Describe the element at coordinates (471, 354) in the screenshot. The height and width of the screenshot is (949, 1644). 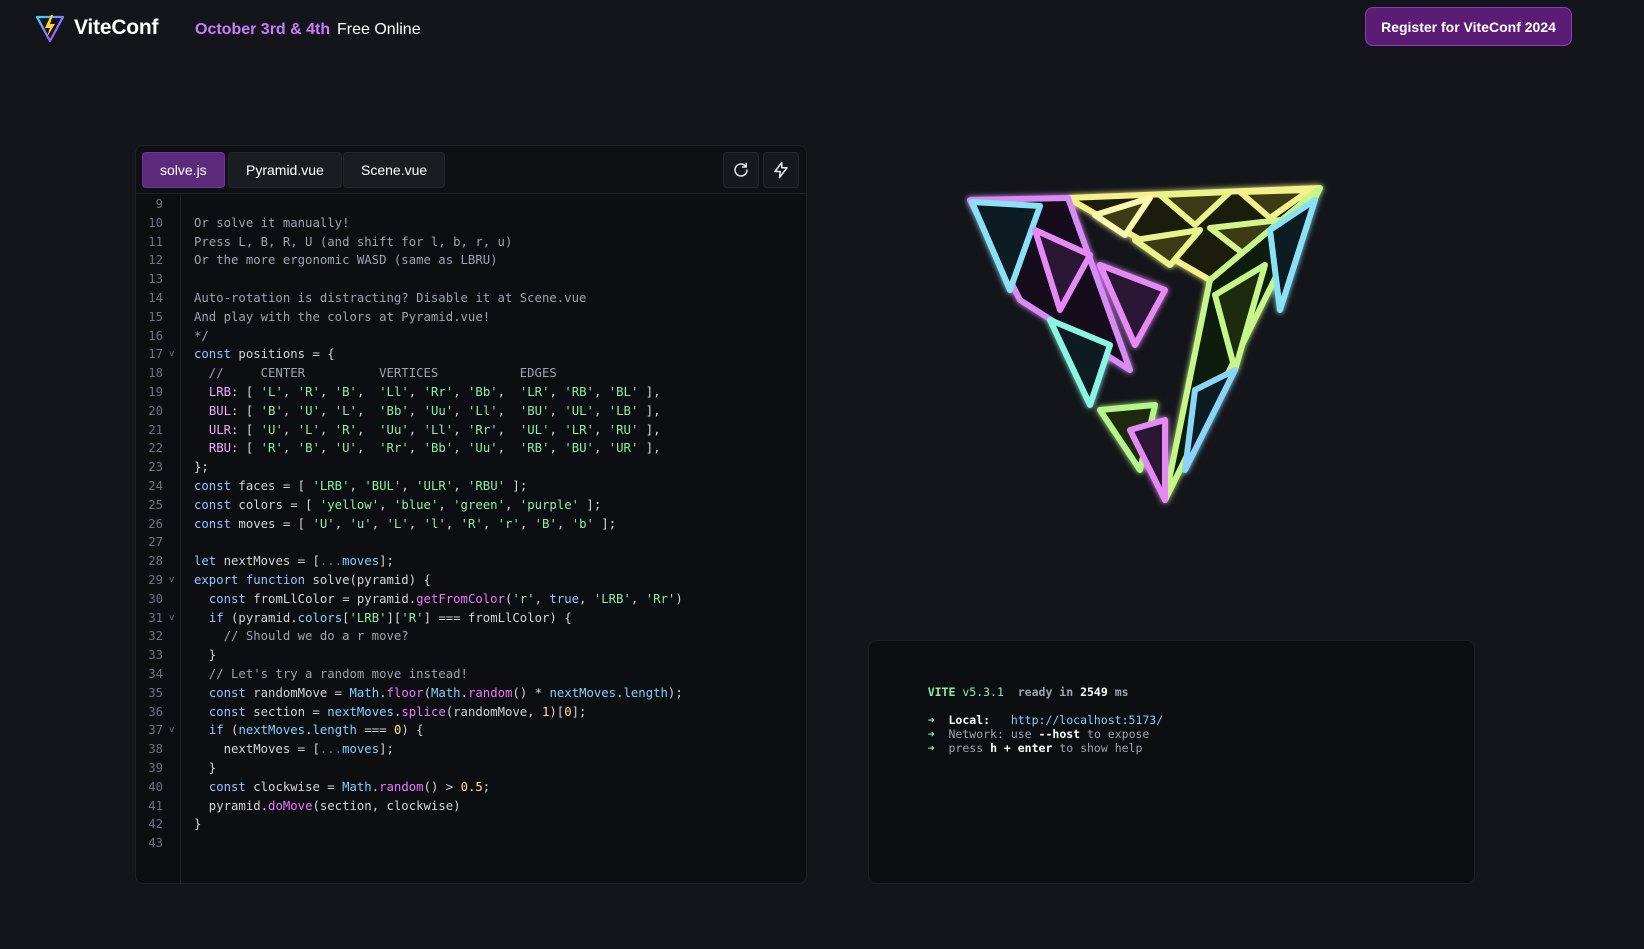
I see `code-line: 17 v const positions = {` at that location.